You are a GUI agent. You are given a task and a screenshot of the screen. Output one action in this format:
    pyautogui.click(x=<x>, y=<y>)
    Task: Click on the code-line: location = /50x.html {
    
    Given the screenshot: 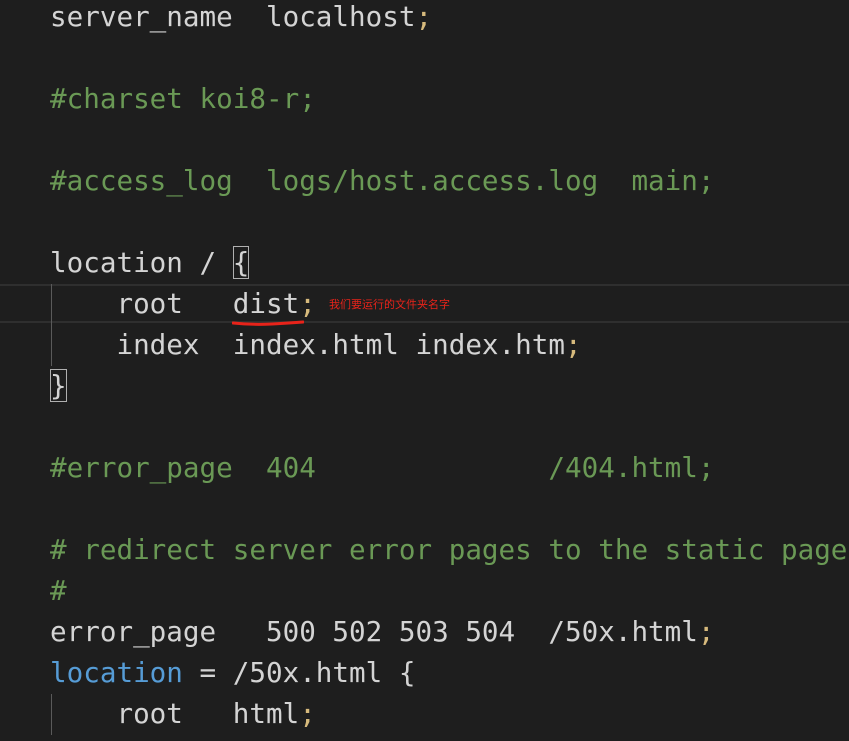 What is the action you would take?
    pyautogui.click(x=233, y=672)
    